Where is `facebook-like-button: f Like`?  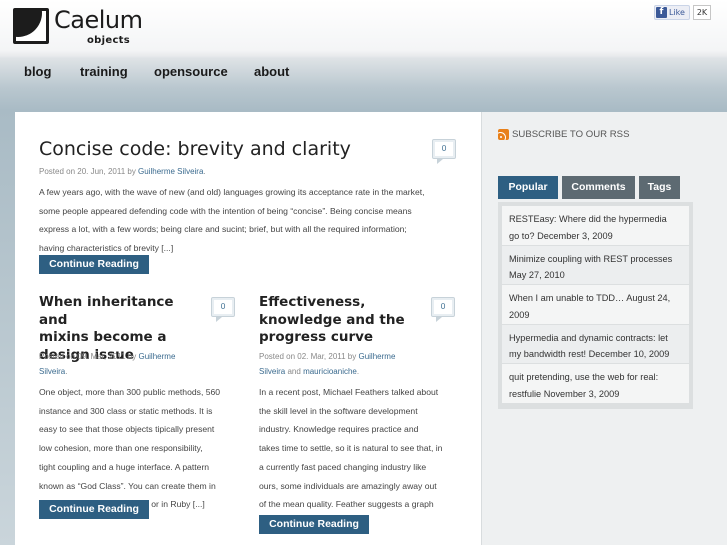
facebook-like-button: f Like is located at coordinates (672, 12).